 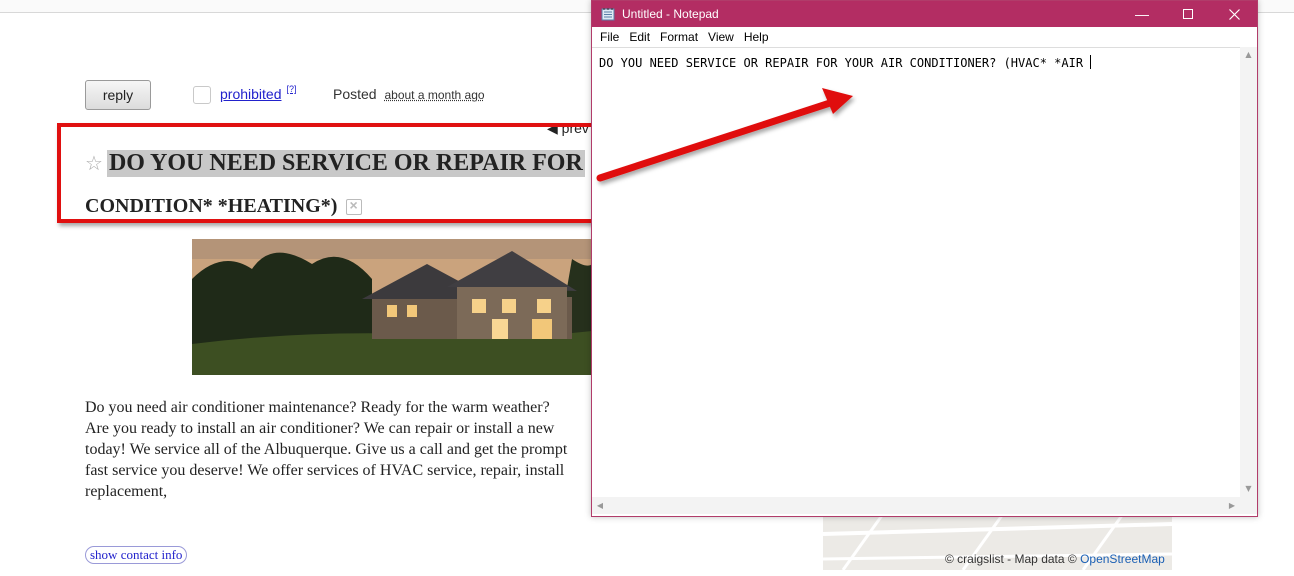 What do you see at coordinates (639, 37) in the screenshot?
I see `menu-edit: Edit` at bounding box center [639, 37].